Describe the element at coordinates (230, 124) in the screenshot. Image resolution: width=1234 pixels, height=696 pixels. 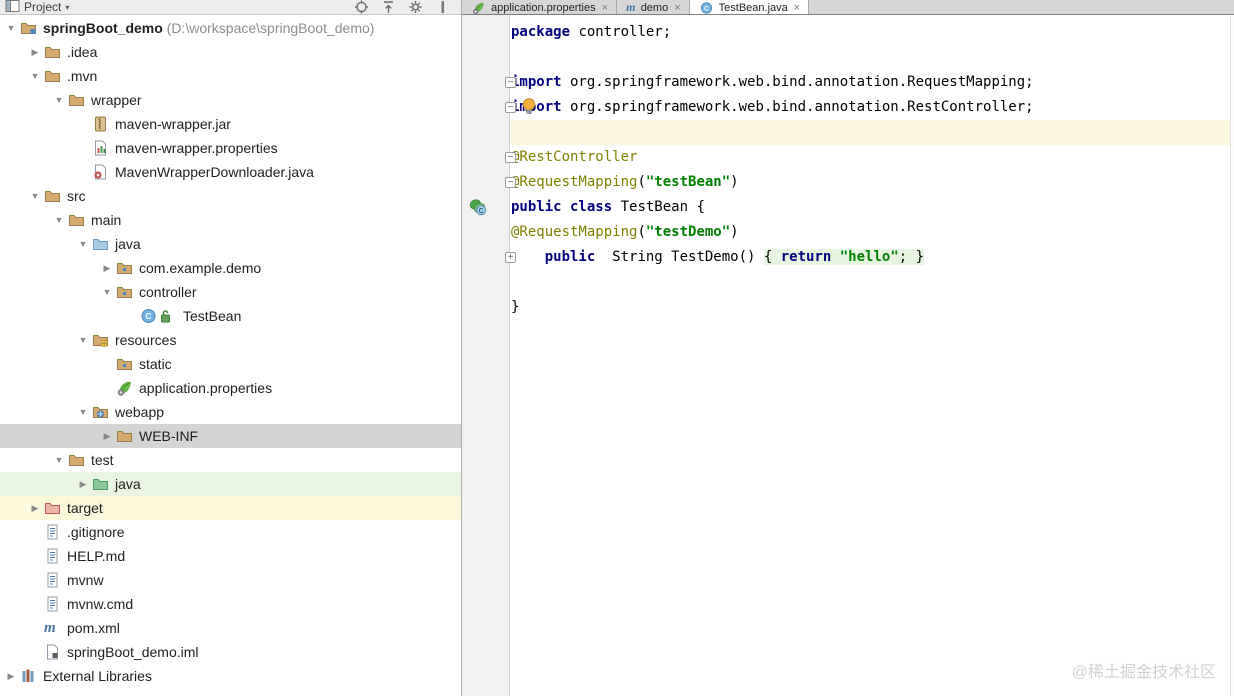
I see `tree-row-maven-wrapper-jar: maven-wrapper.jar` at that location.